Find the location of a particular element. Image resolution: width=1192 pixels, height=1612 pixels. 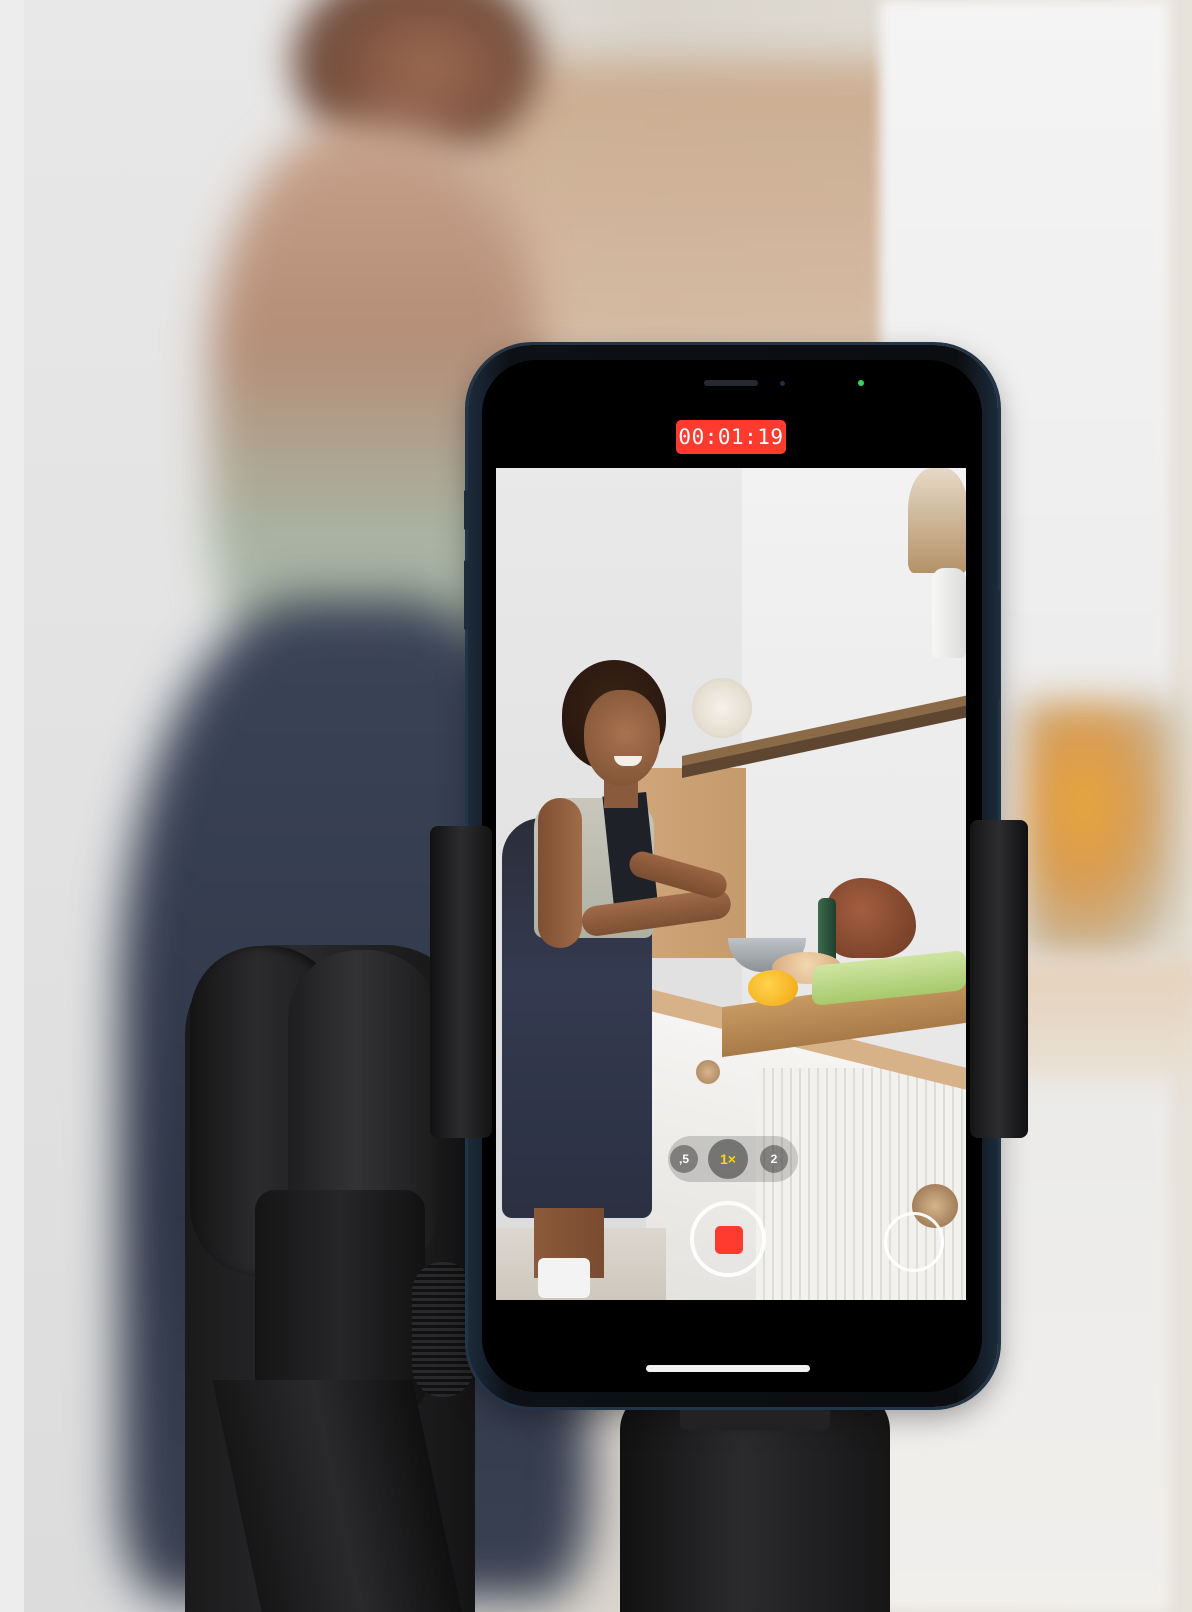

stacked-plates is located at coordinates (722, 708).